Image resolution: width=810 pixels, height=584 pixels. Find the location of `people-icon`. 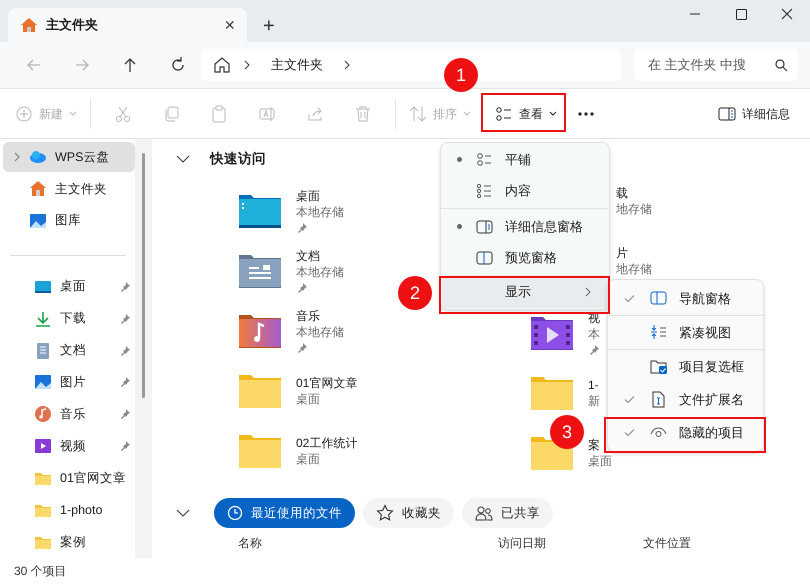

people-icon is located at coordinates (484, 513).